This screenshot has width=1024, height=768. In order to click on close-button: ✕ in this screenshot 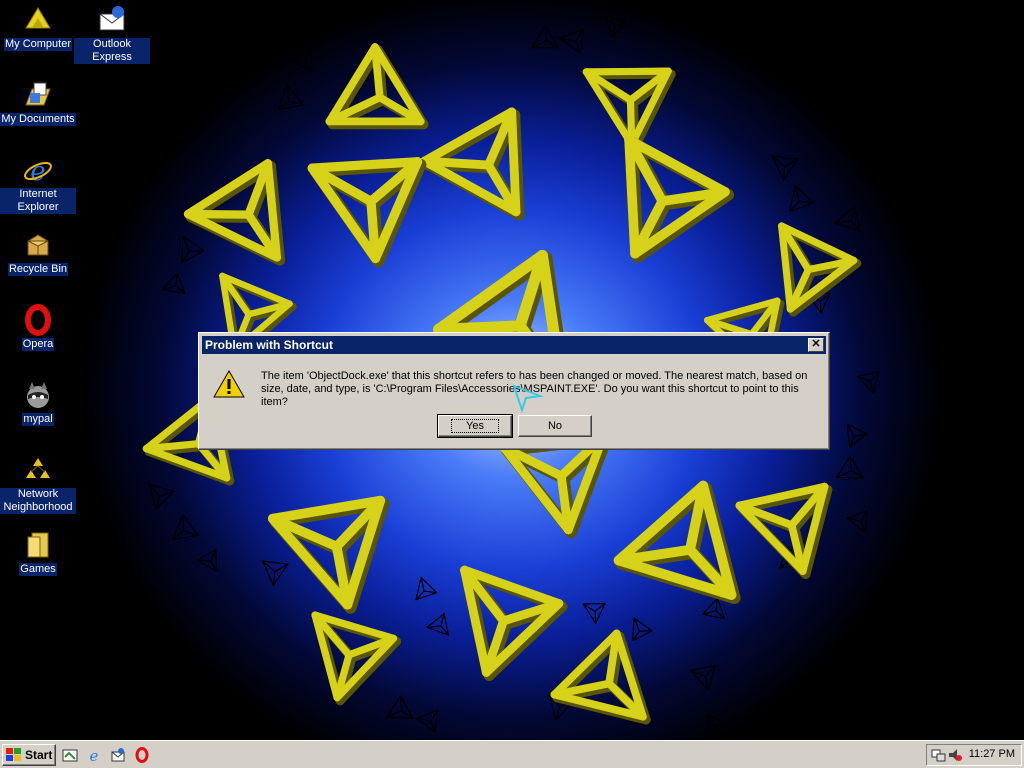, I will do `click(816, 345)`.